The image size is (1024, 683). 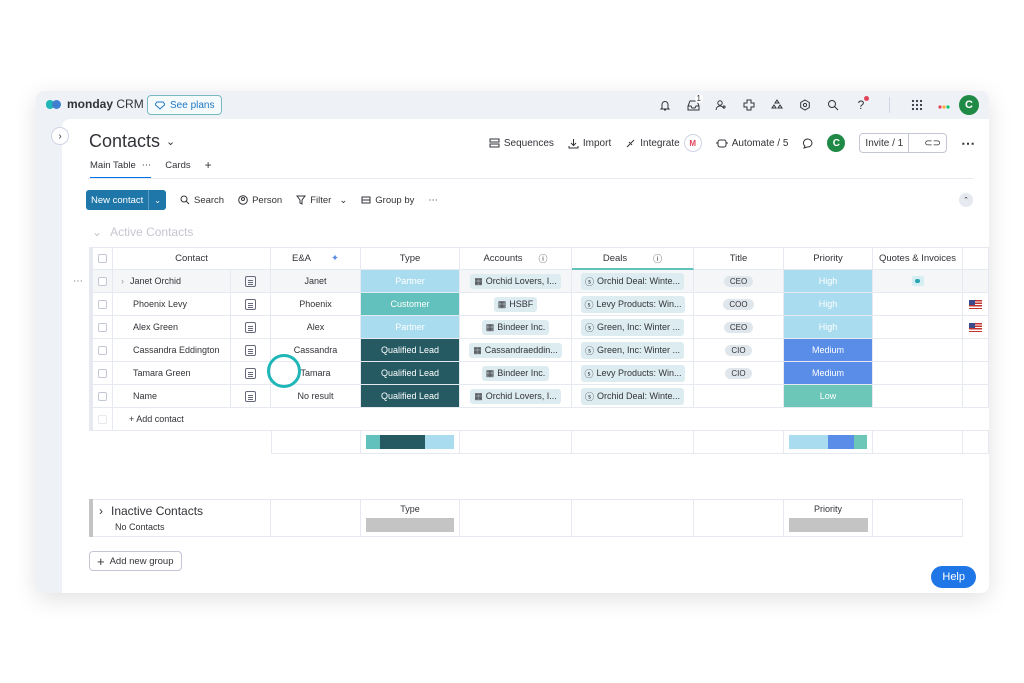 What do you see at coordinates (335, 258) in the screenshot?
I see `ai-sparkle-icon: ✦` at bounding box center [335, 258].